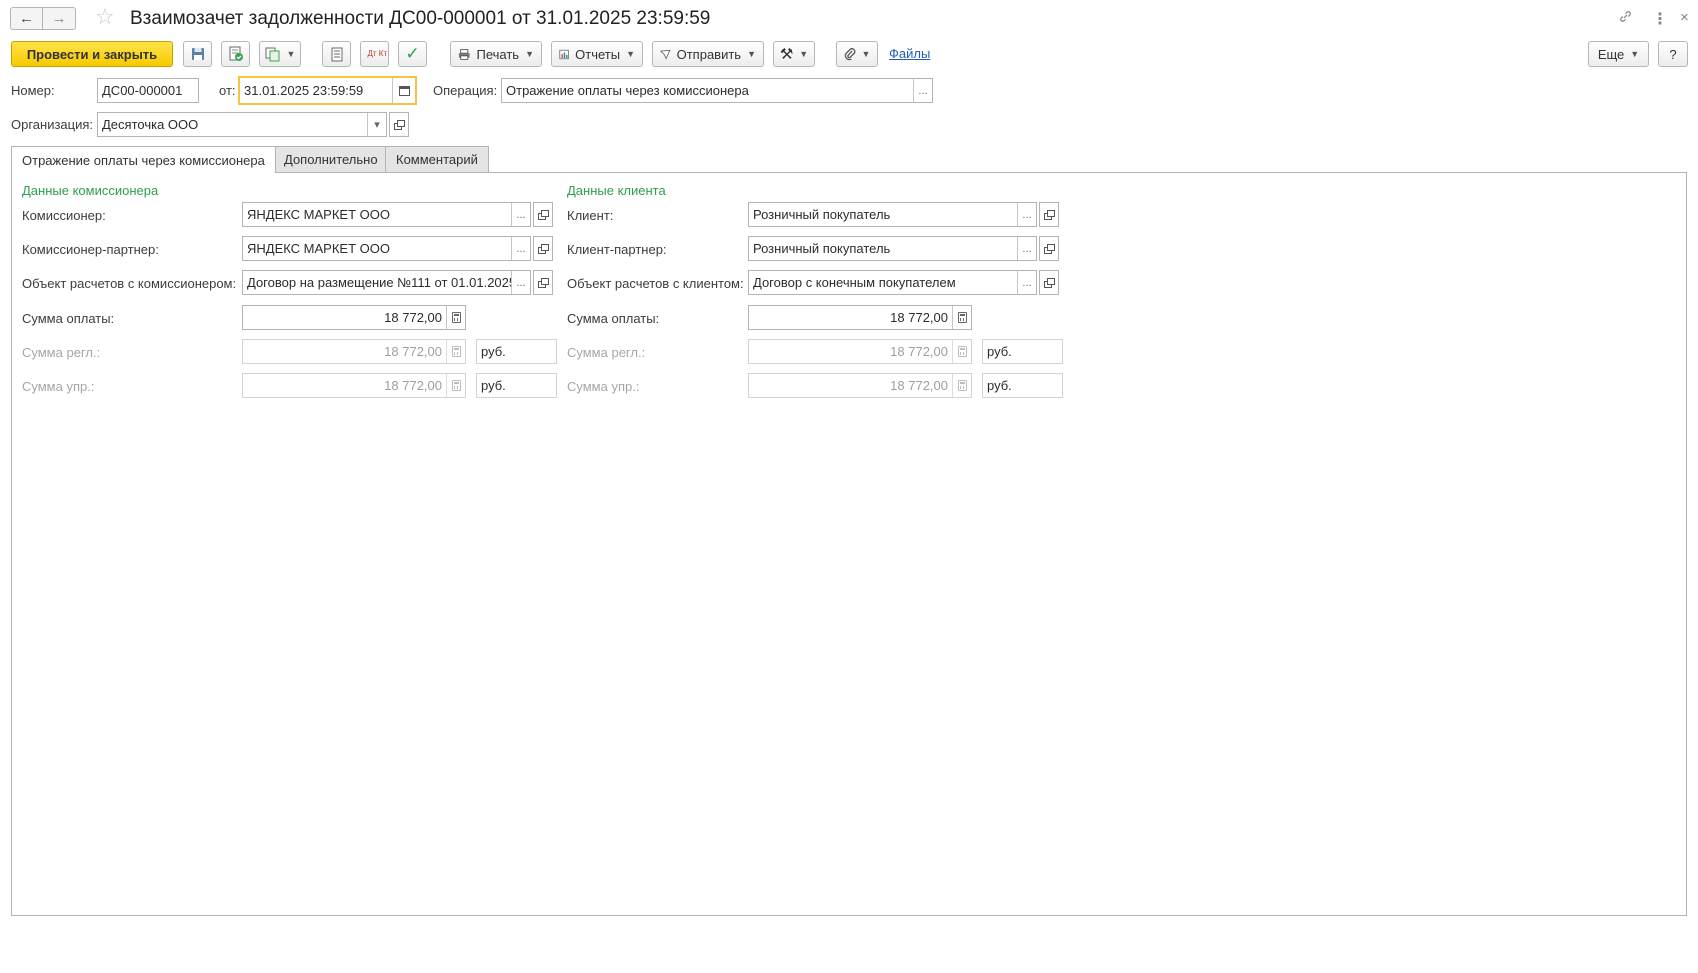  Describe the element at coordinates (613, 318) in the screenshot. I see `client-pay-sum-label: Сумма оплаты:` at that location.